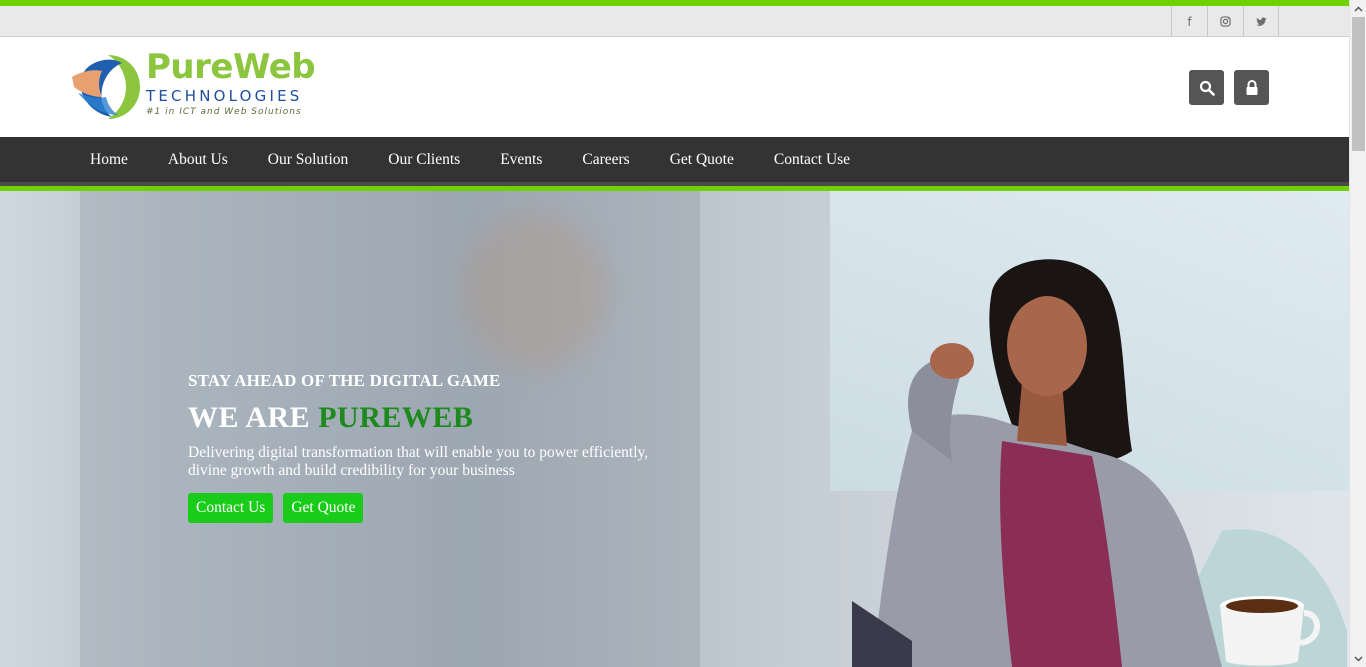 The height and width of the screenshot is (667, 1366). I want to click on hero-cta-group: Contact Us Get Quote, so click(438, 508).